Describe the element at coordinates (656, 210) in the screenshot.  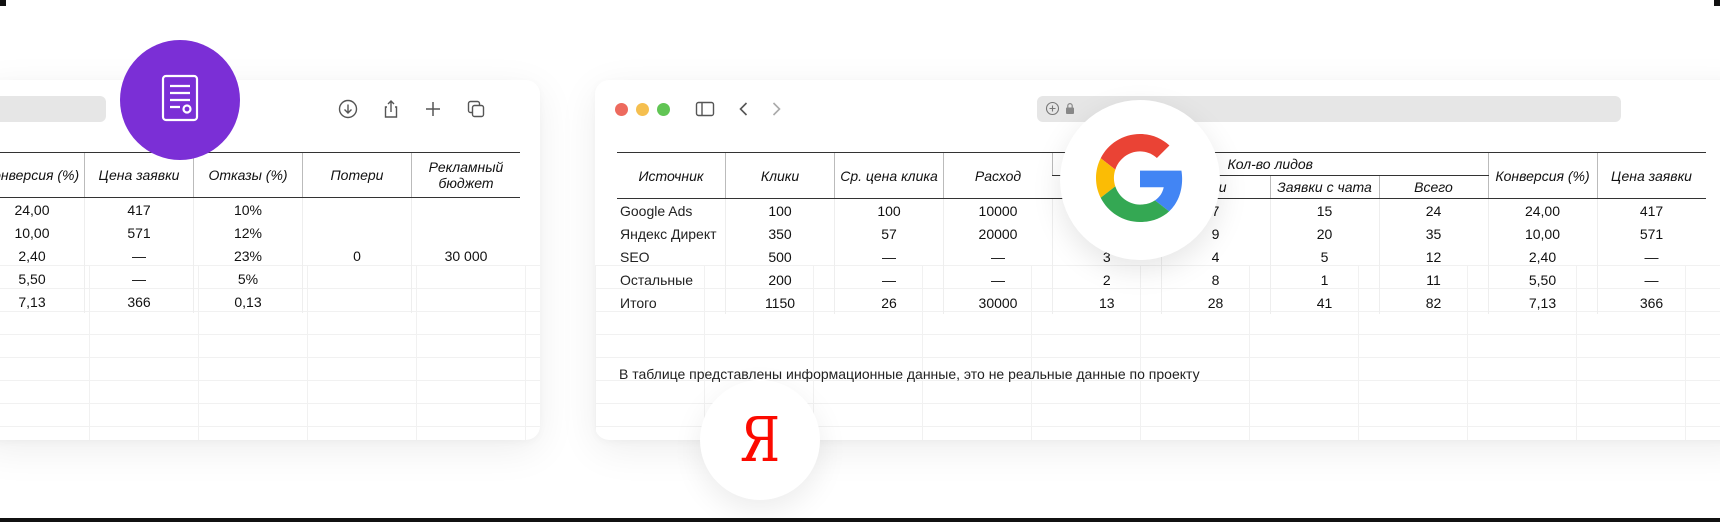
I see `table-cell: Google Ads` at that location.